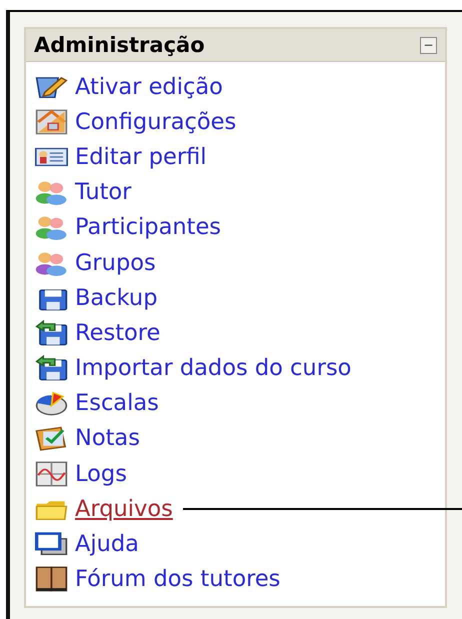 The height and width of the screenshot is (619, 462). Describe the element at coordinates (116, 297) in the screenshot. I see `menu-link: Backup` at that location.